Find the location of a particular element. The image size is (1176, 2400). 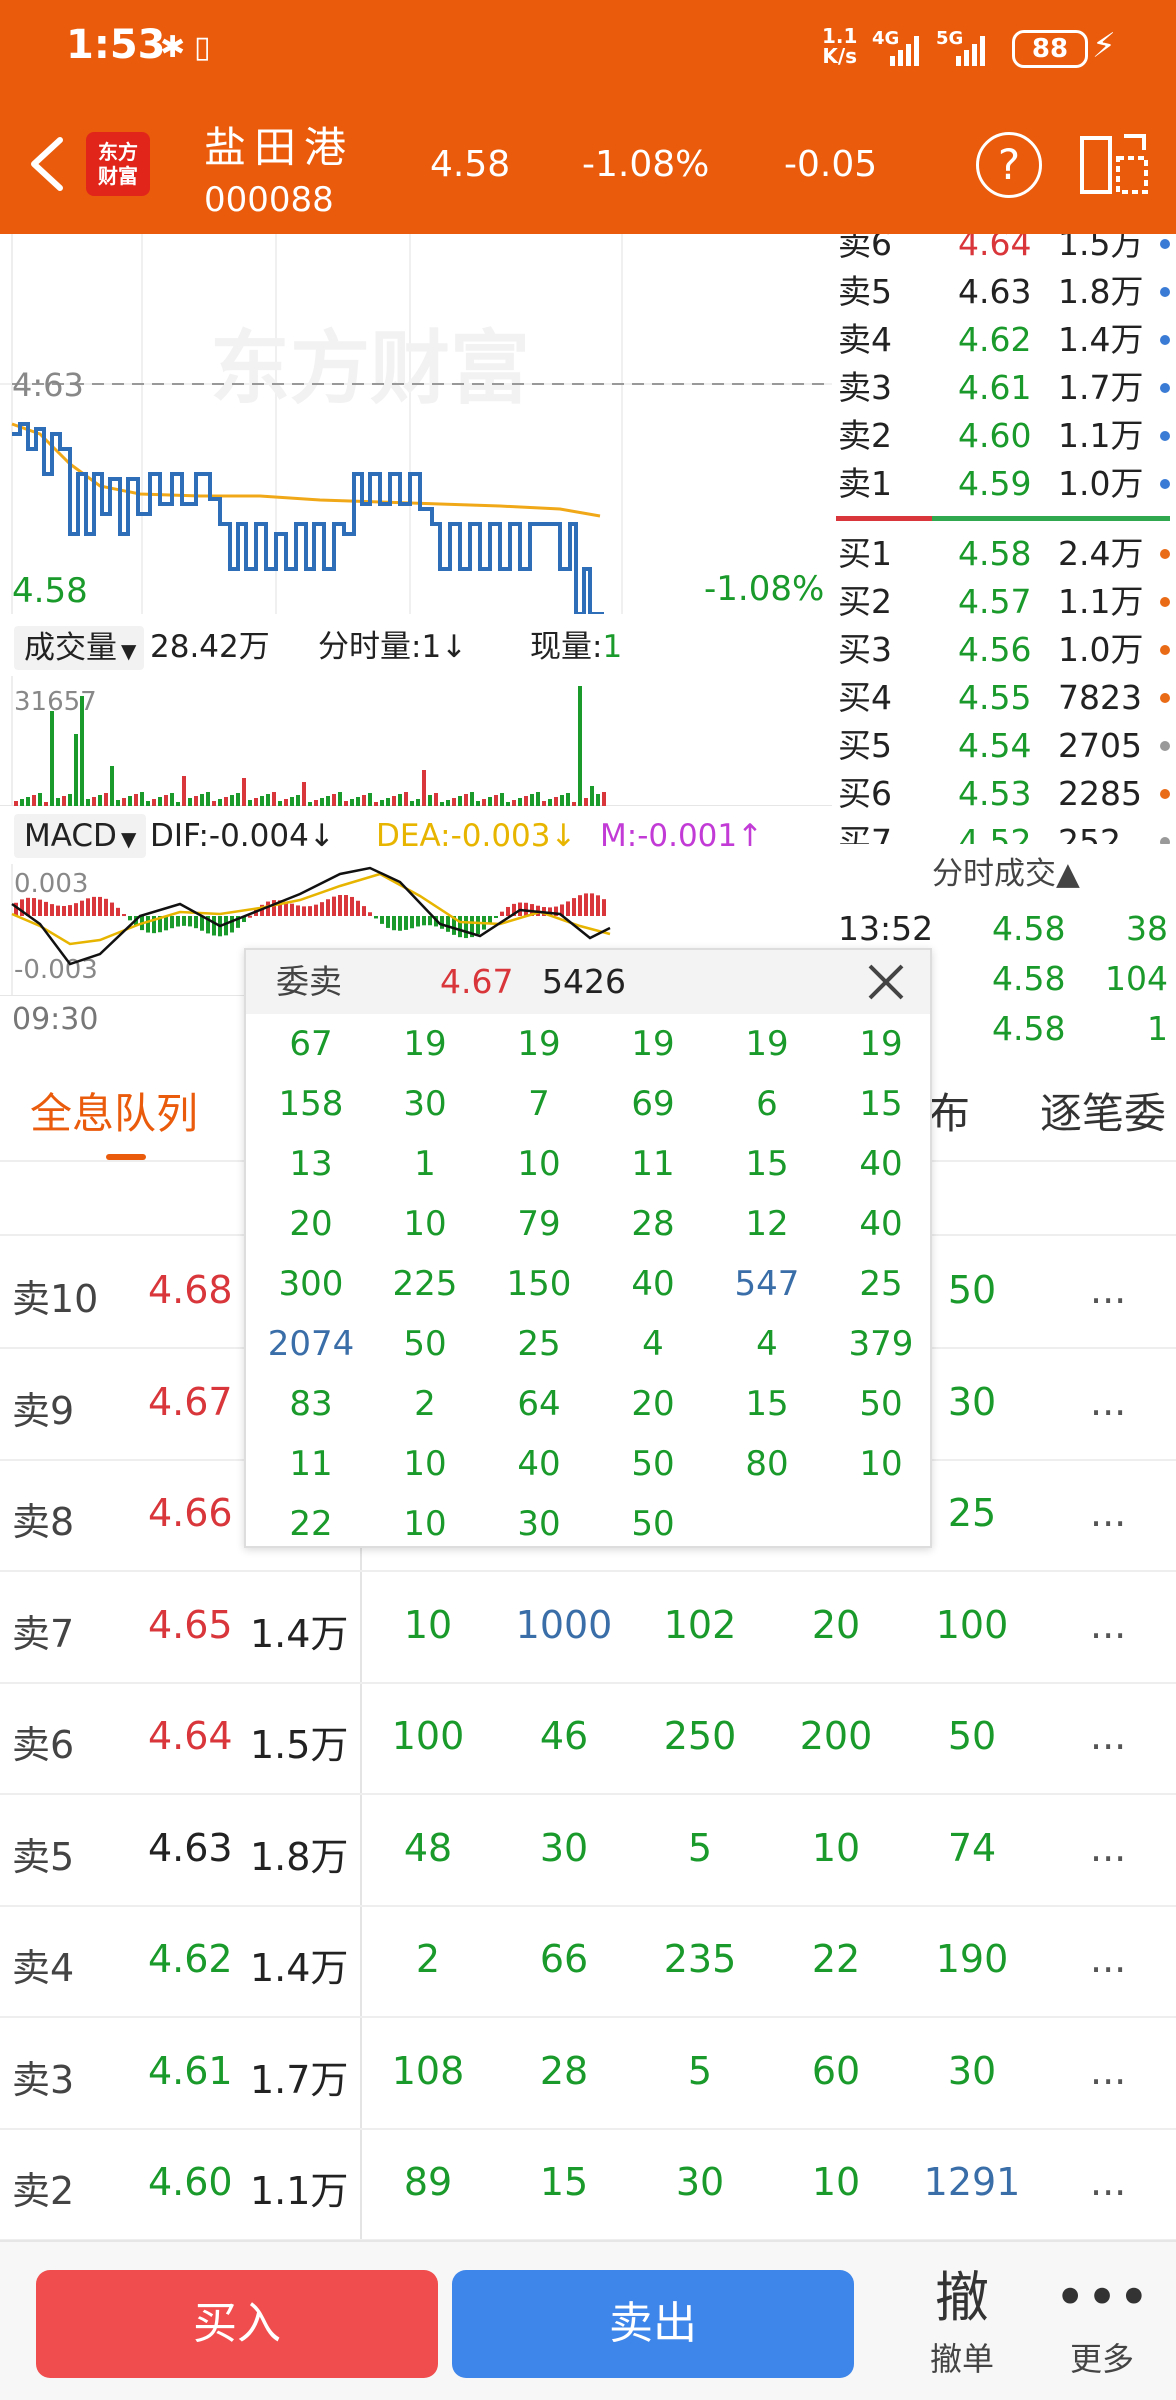

ask-volume: 1.1万 is located at coordinates (1101, 435).